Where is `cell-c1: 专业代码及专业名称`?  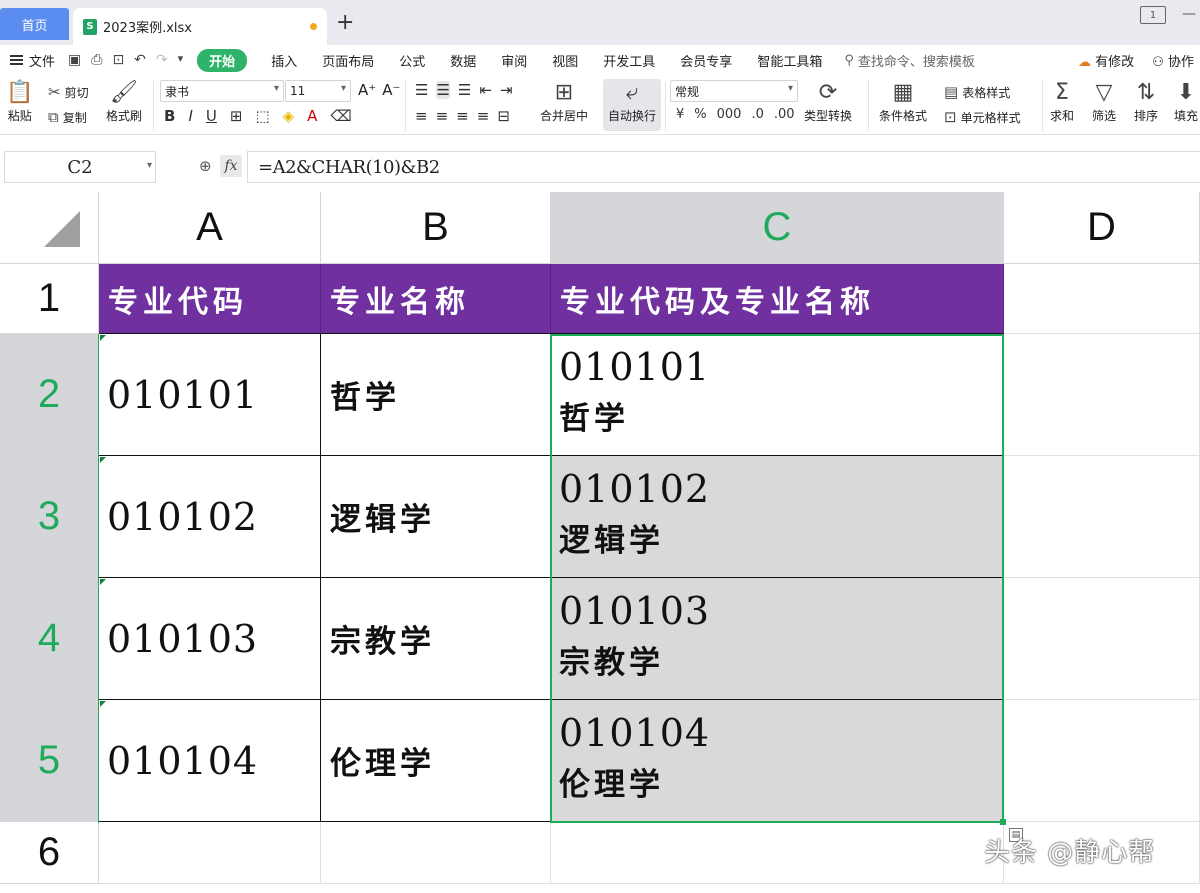 cell-c1: 专业代码及专业名称 is located at coordinates (777, 299).